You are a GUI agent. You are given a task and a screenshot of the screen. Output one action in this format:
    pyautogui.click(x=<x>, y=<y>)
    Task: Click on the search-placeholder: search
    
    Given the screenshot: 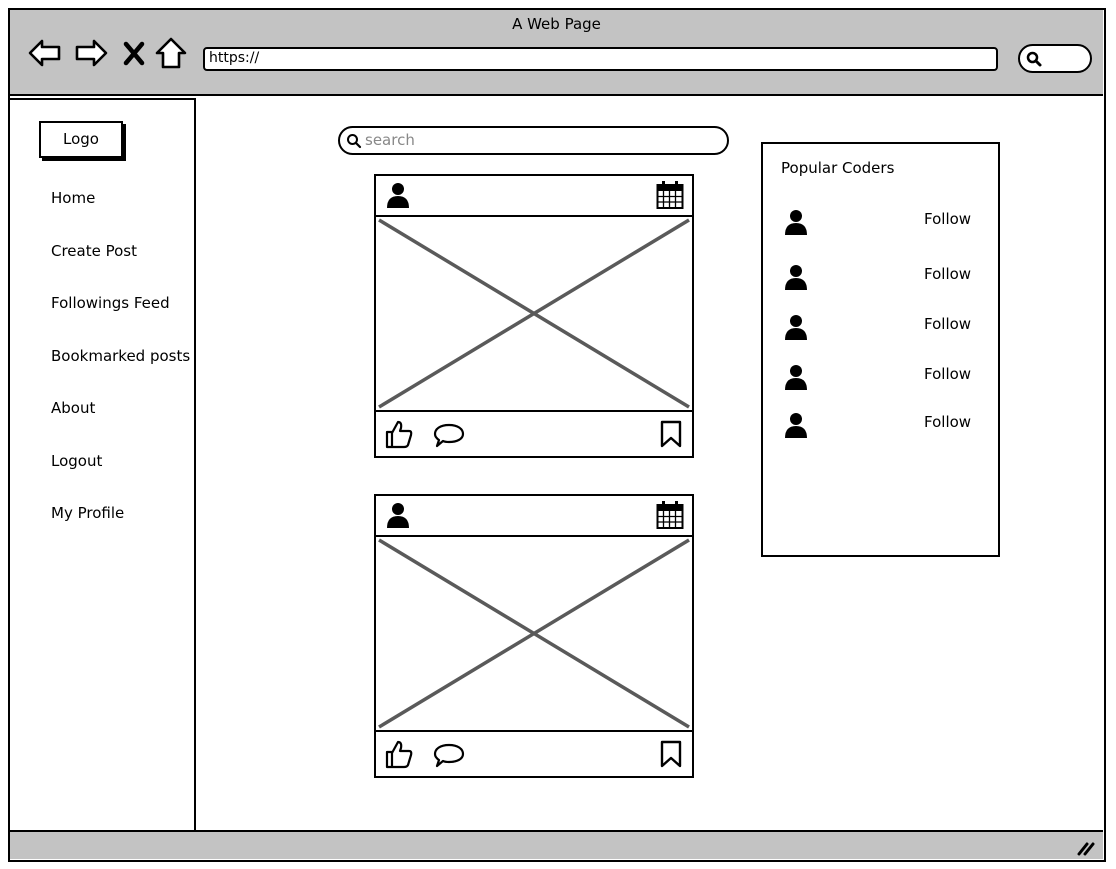 What is the action you would take?
    pyautogui.click(x=390, y=140)
    